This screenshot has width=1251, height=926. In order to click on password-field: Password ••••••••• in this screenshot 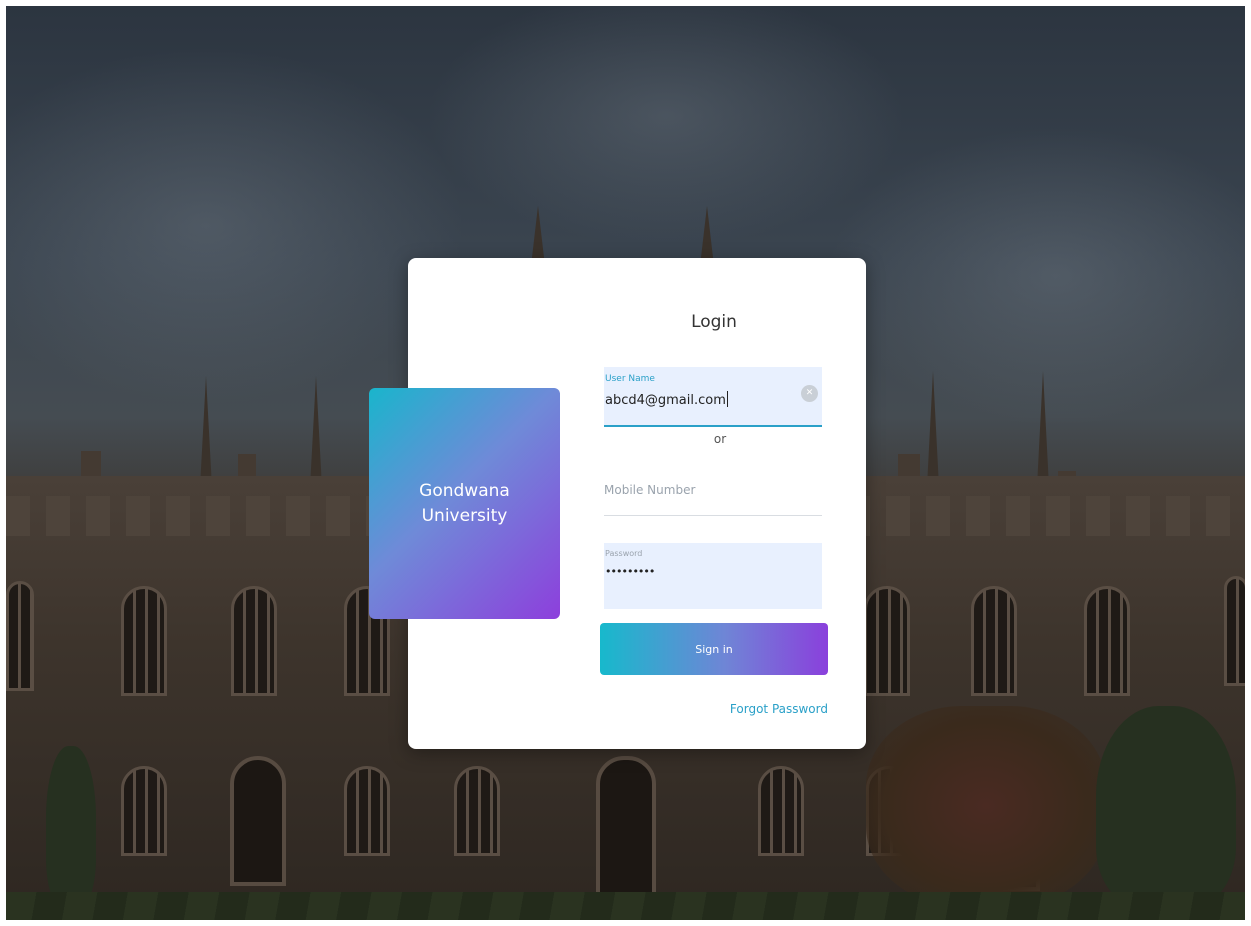, I will do `click(713, 576)`.